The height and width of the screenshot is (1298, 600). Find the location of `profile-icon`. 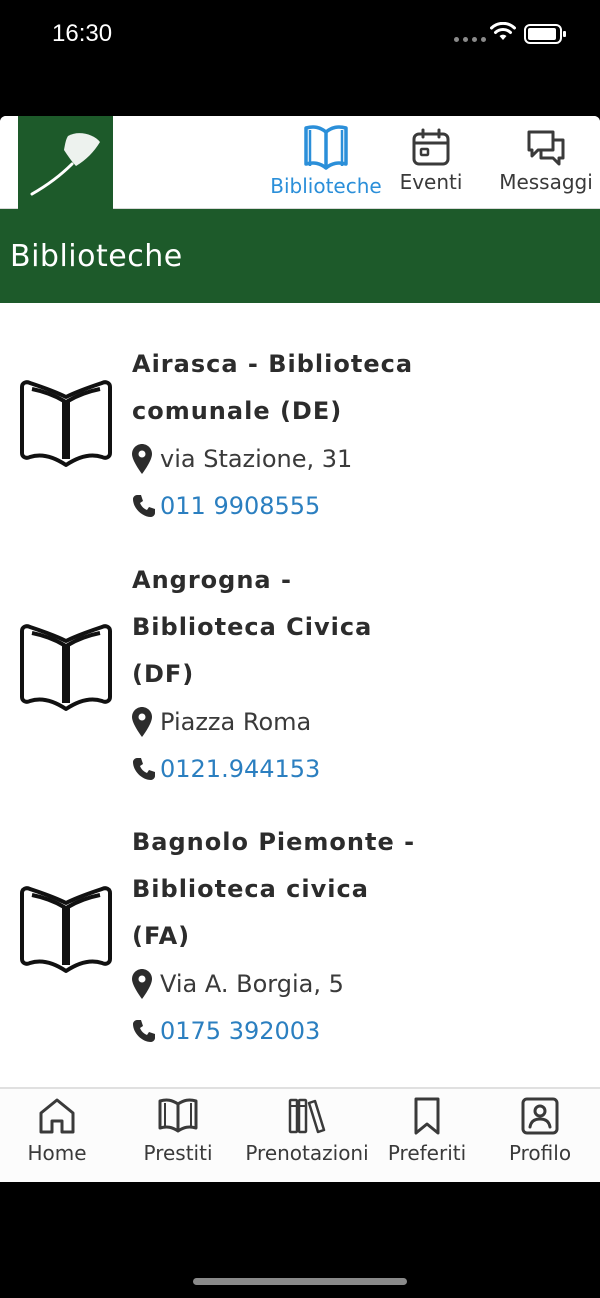

profile-icon is located at coordinates (540, 1116).